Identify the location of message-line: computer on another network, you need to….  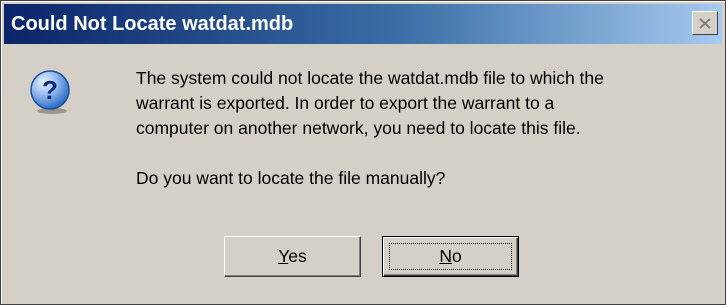
(358, 128).